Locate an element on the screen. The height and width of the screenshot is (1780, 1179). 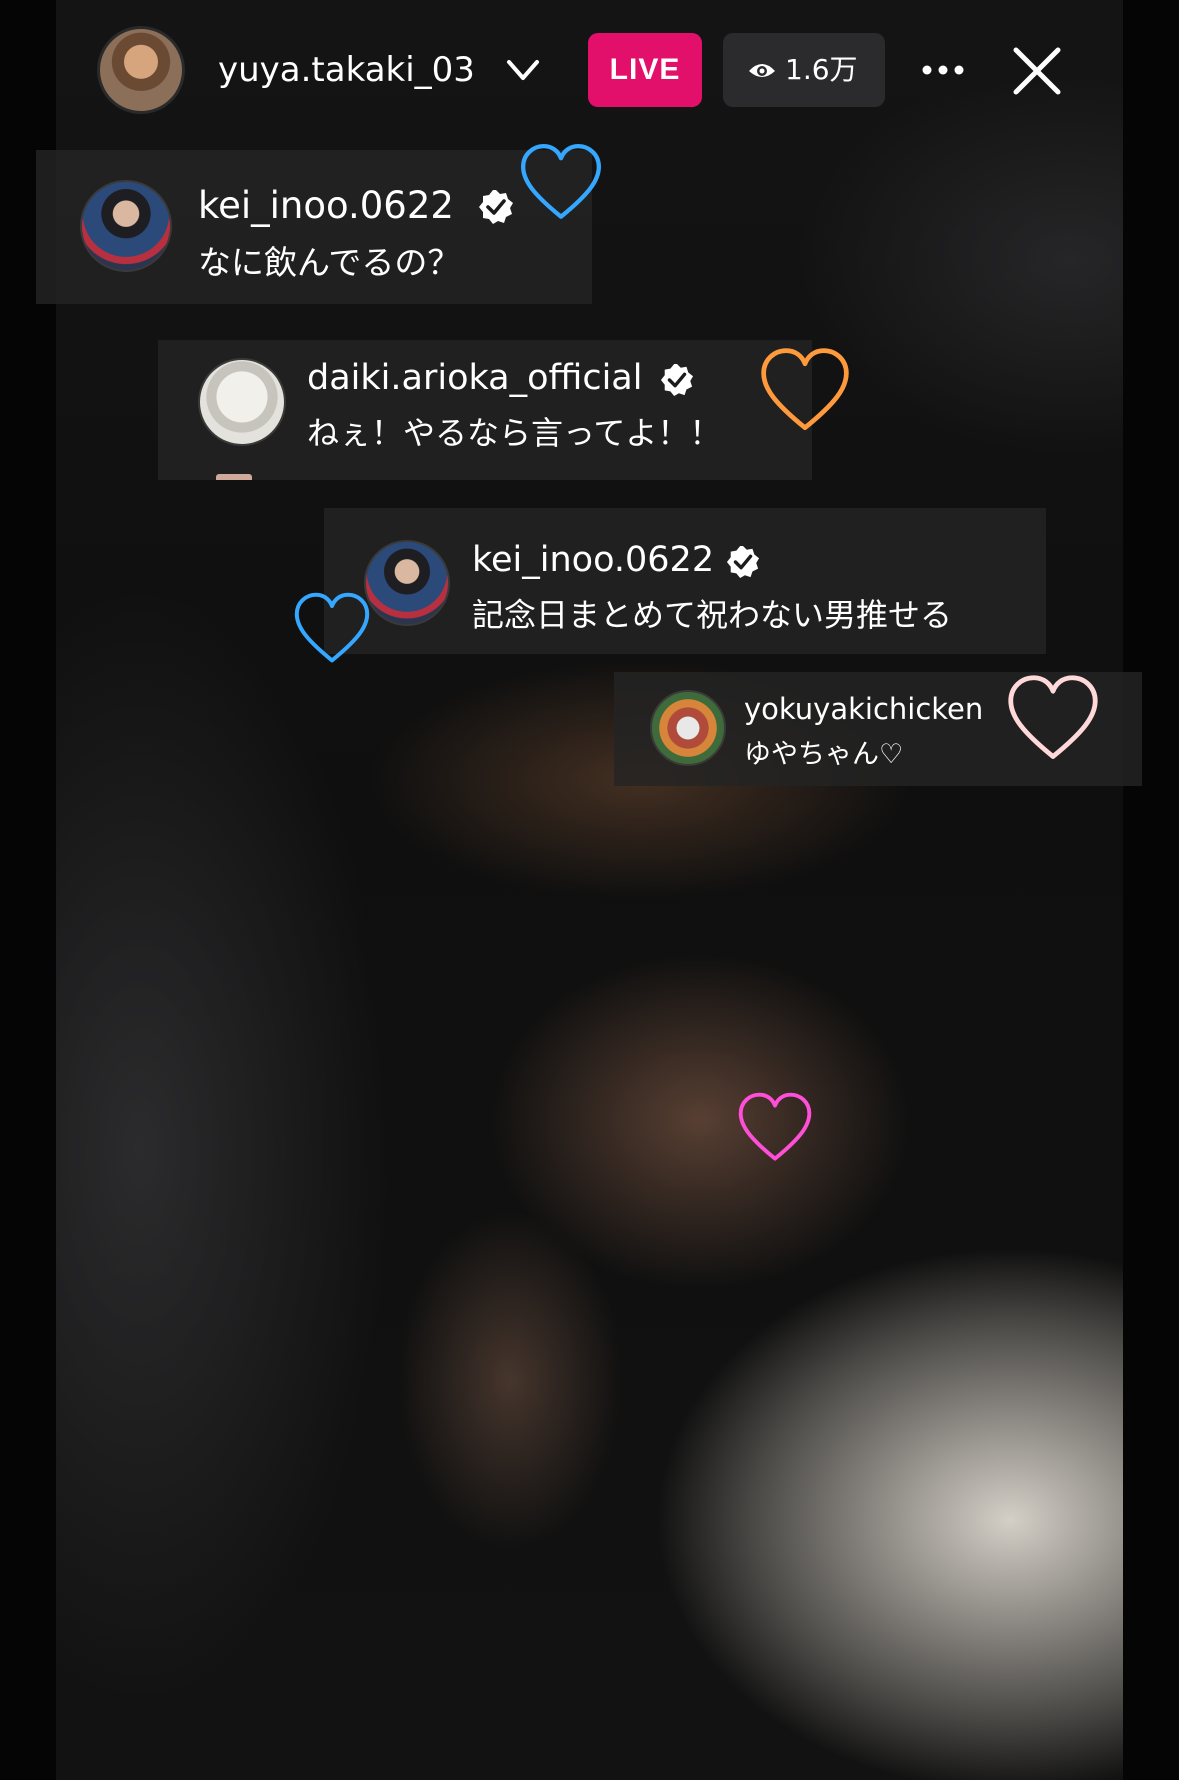
live-top-bar: yuya.takaki_03 LIVE 1.6万 is located at coordinates (589, 70).